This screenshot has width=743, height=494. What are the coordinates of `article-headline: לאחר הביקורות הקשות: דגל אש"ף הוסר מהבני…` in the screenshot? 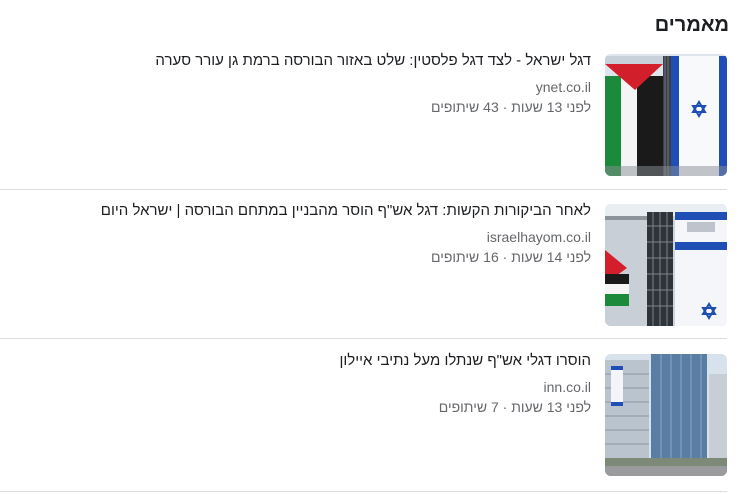 It's located at (295, 211).